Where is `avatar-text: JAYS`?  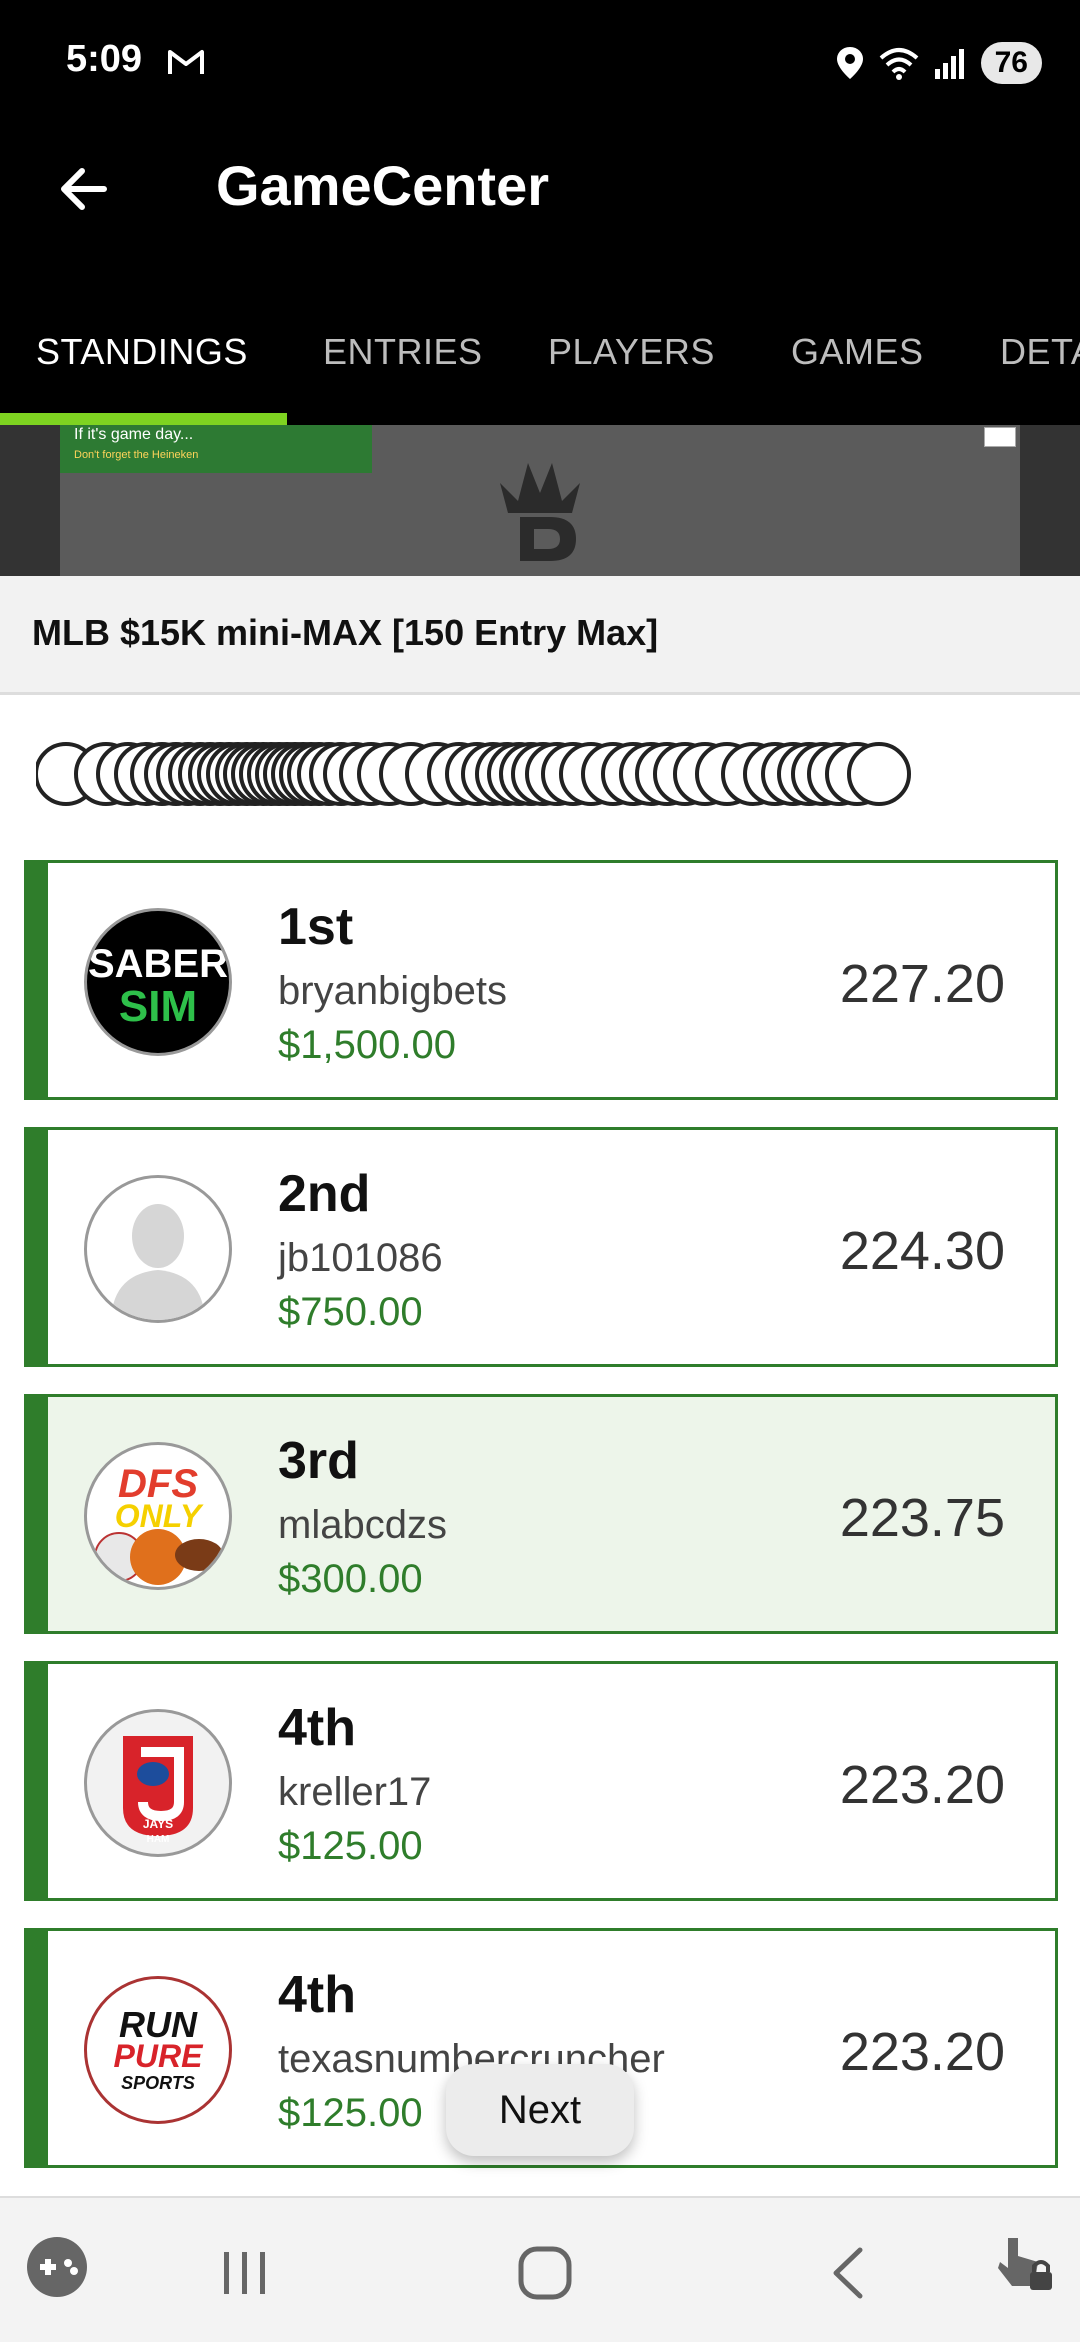 avatar-text: JAYS is located at coordinates (158, 1824).